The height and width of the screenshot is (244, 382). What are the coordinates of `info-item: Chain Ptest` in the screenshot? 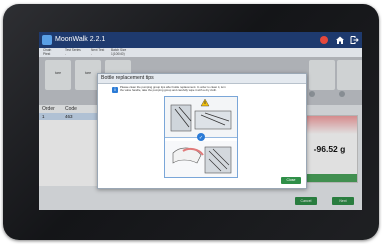 It's located at (47, 52).